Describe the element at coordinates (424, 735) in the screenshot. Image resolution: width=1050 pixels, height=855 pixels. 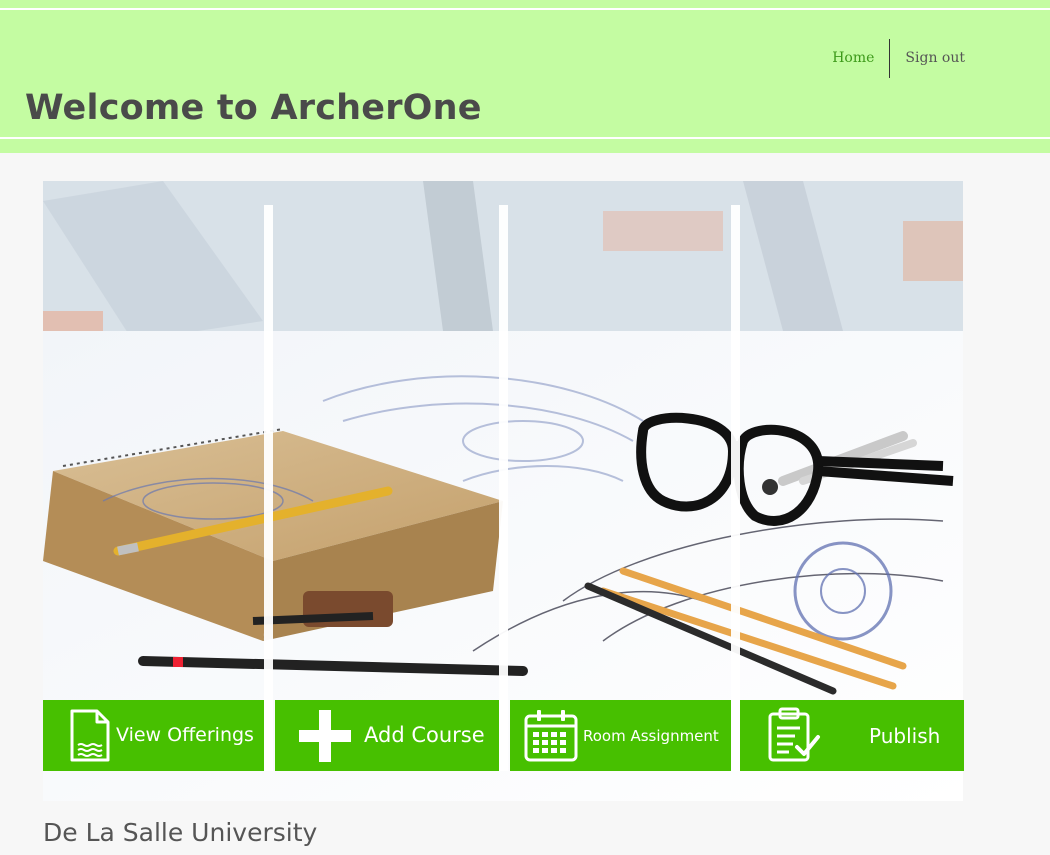
I see `add-course-label: Add Course` at that location.